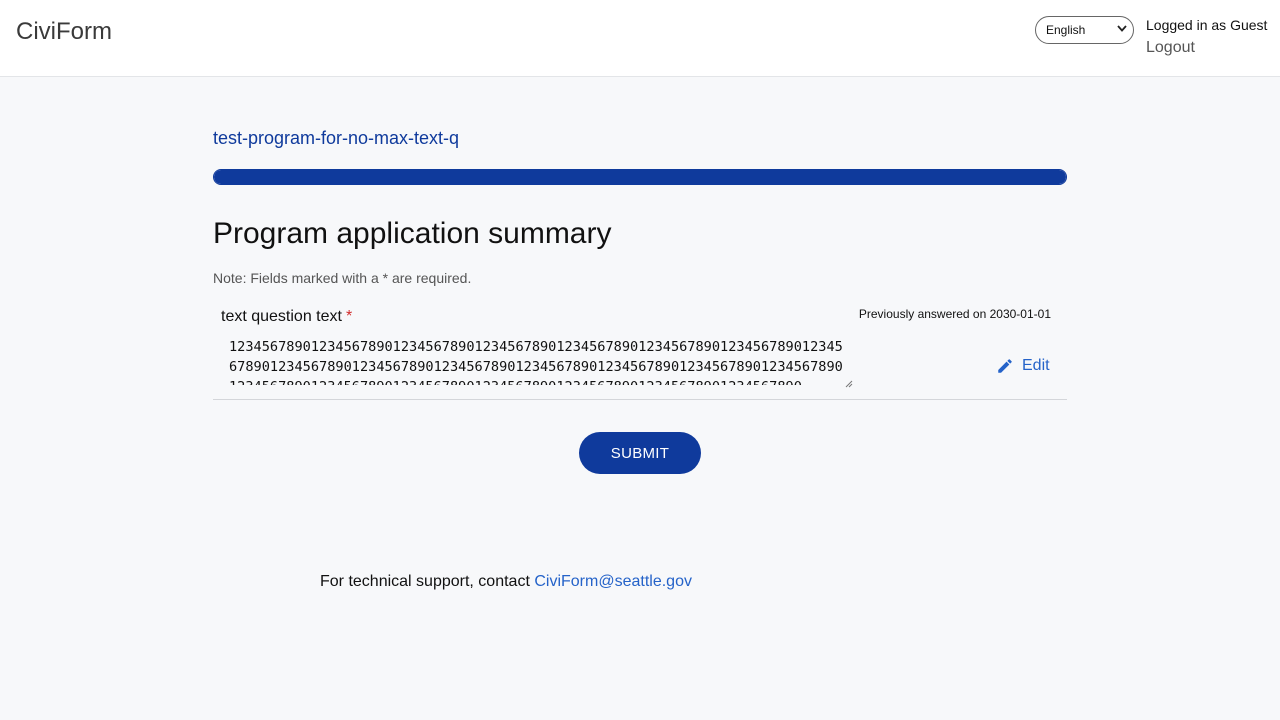 The image size is (1280, 720). Describe the element at coordinates (613, 581) in the screenshot. I see `support-email-link: CiviForm@seattle.gov` at that location.